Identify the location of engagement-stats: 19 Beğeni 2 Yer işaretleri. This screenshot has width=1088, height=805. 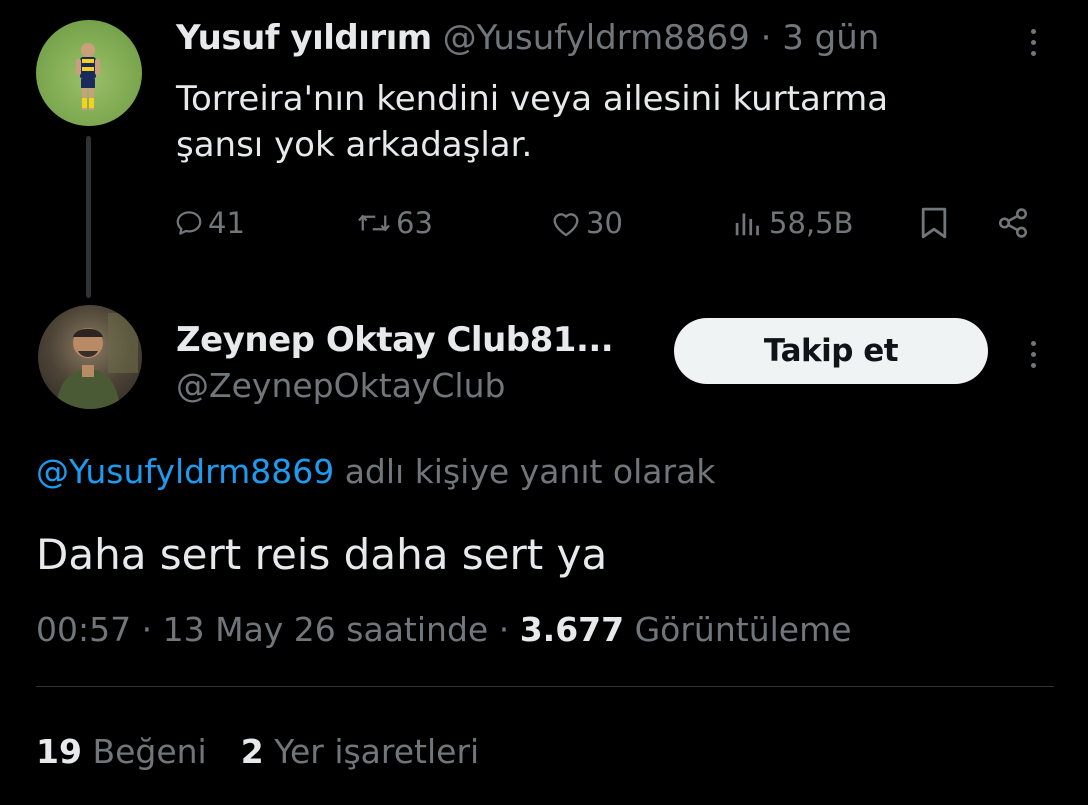
(257, 752).